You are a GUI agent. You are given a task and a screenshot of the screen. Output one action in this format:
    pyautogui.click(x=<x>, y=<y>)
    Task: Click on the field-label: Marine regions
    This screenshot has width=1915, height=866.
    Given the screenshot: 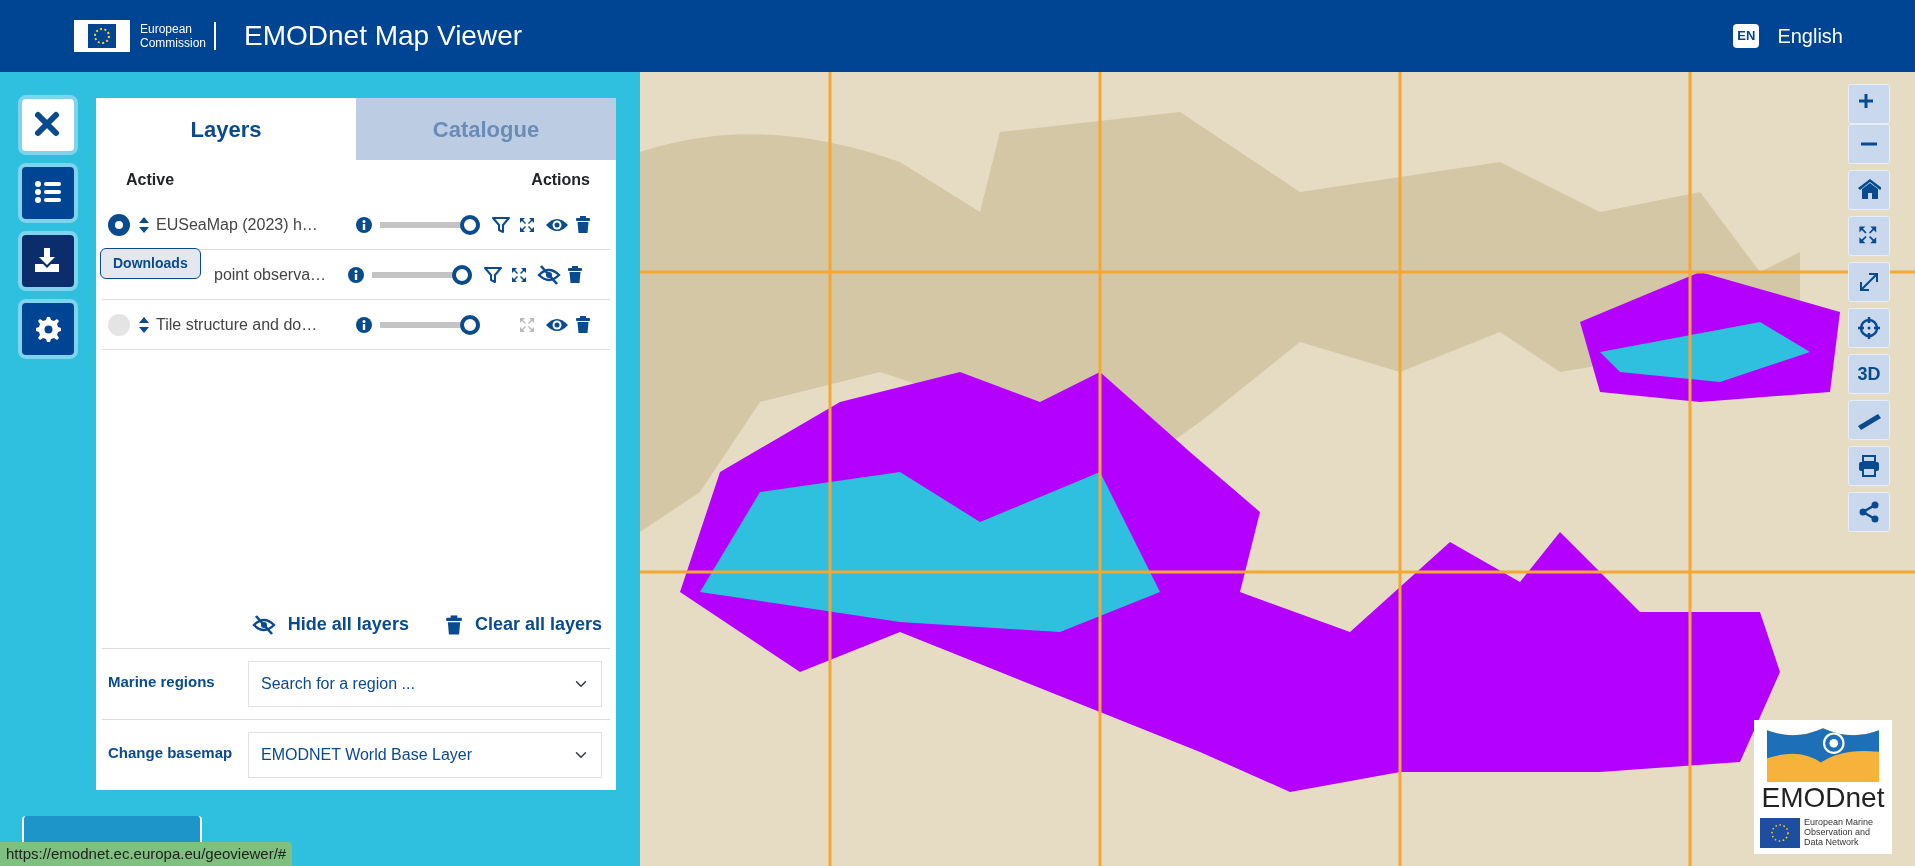 What is the action you would take?
    pyautogui.click(x=162, y=682)
    